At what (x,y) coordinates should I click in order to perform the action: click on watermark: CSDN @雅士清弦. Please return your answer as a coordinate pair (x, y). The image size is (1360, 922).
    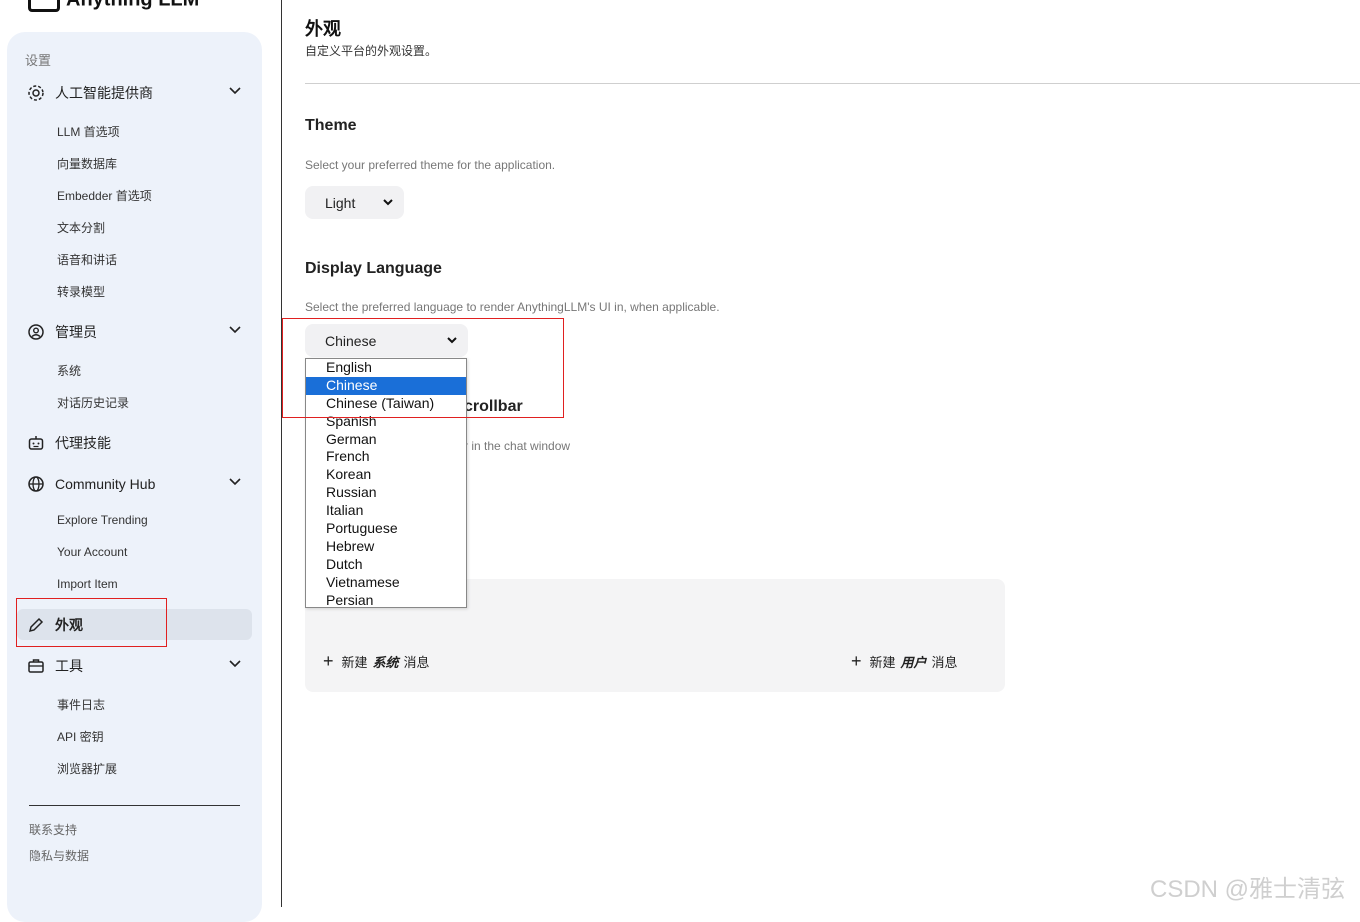
    Looking at the image, I should click on (1248, 889).